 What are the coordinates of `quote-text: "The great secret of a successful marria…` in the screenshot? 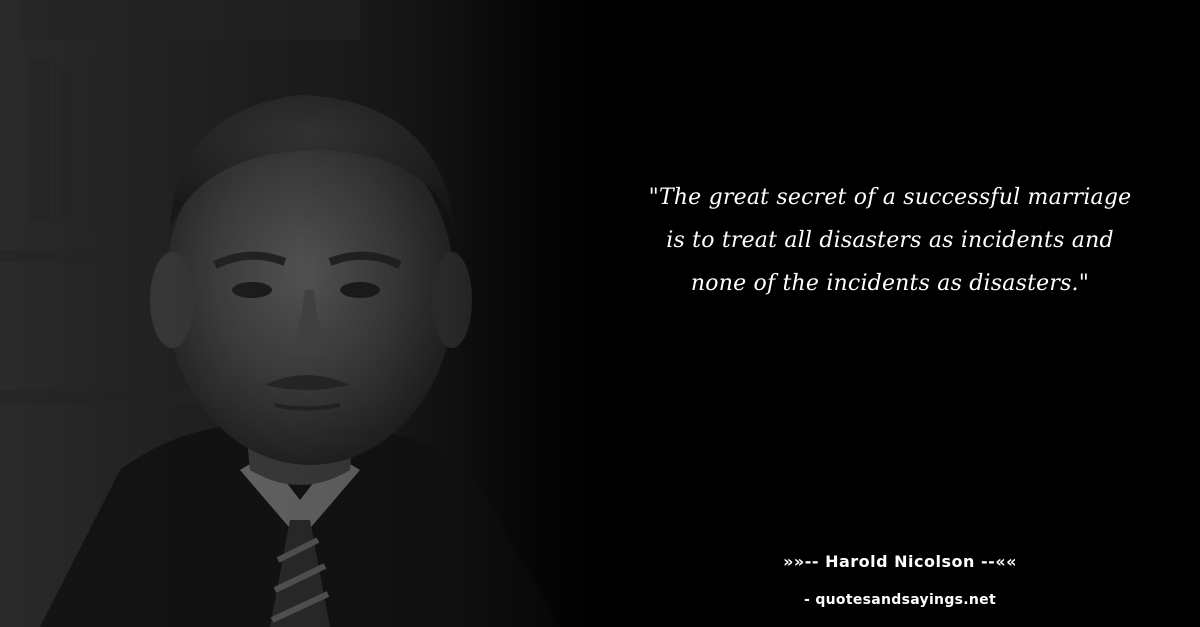 It's located at (890, 240).